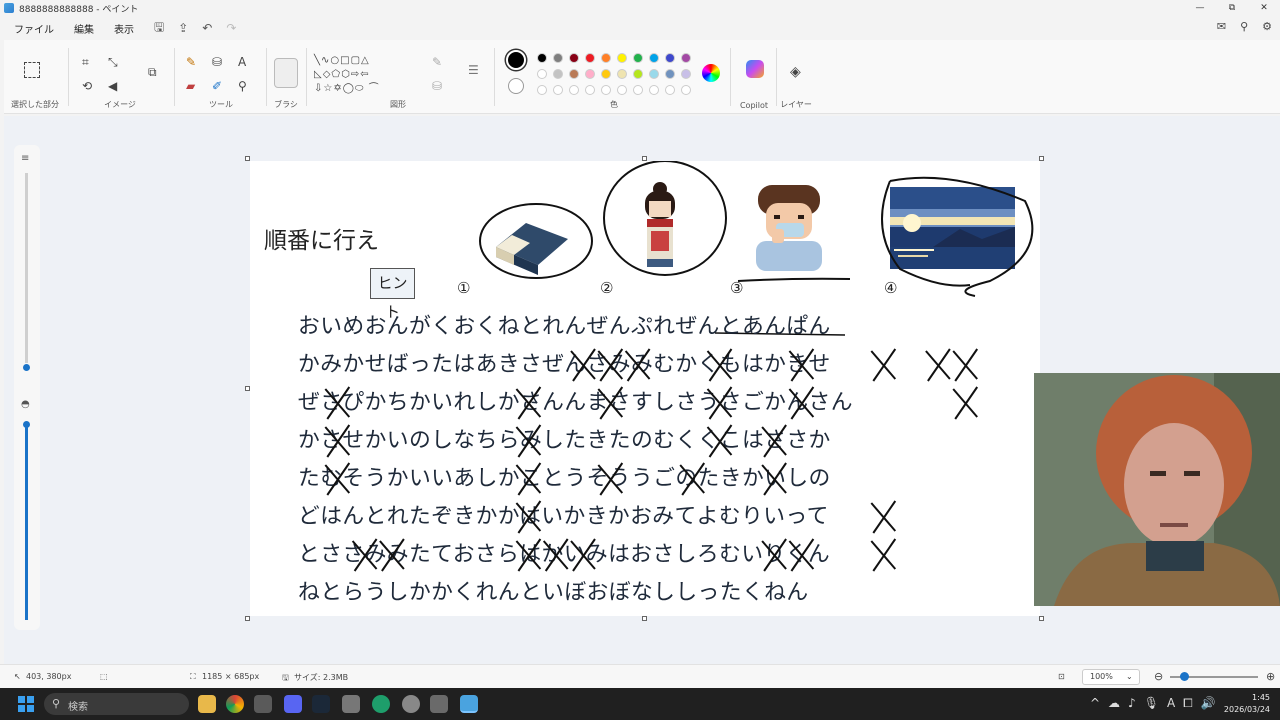 This screenshot has width=1280, height=720. What do you see at coordinates (231, 28) in the screenshot?
I see `redo-icon: ↷` at bounding box center [231, 28].